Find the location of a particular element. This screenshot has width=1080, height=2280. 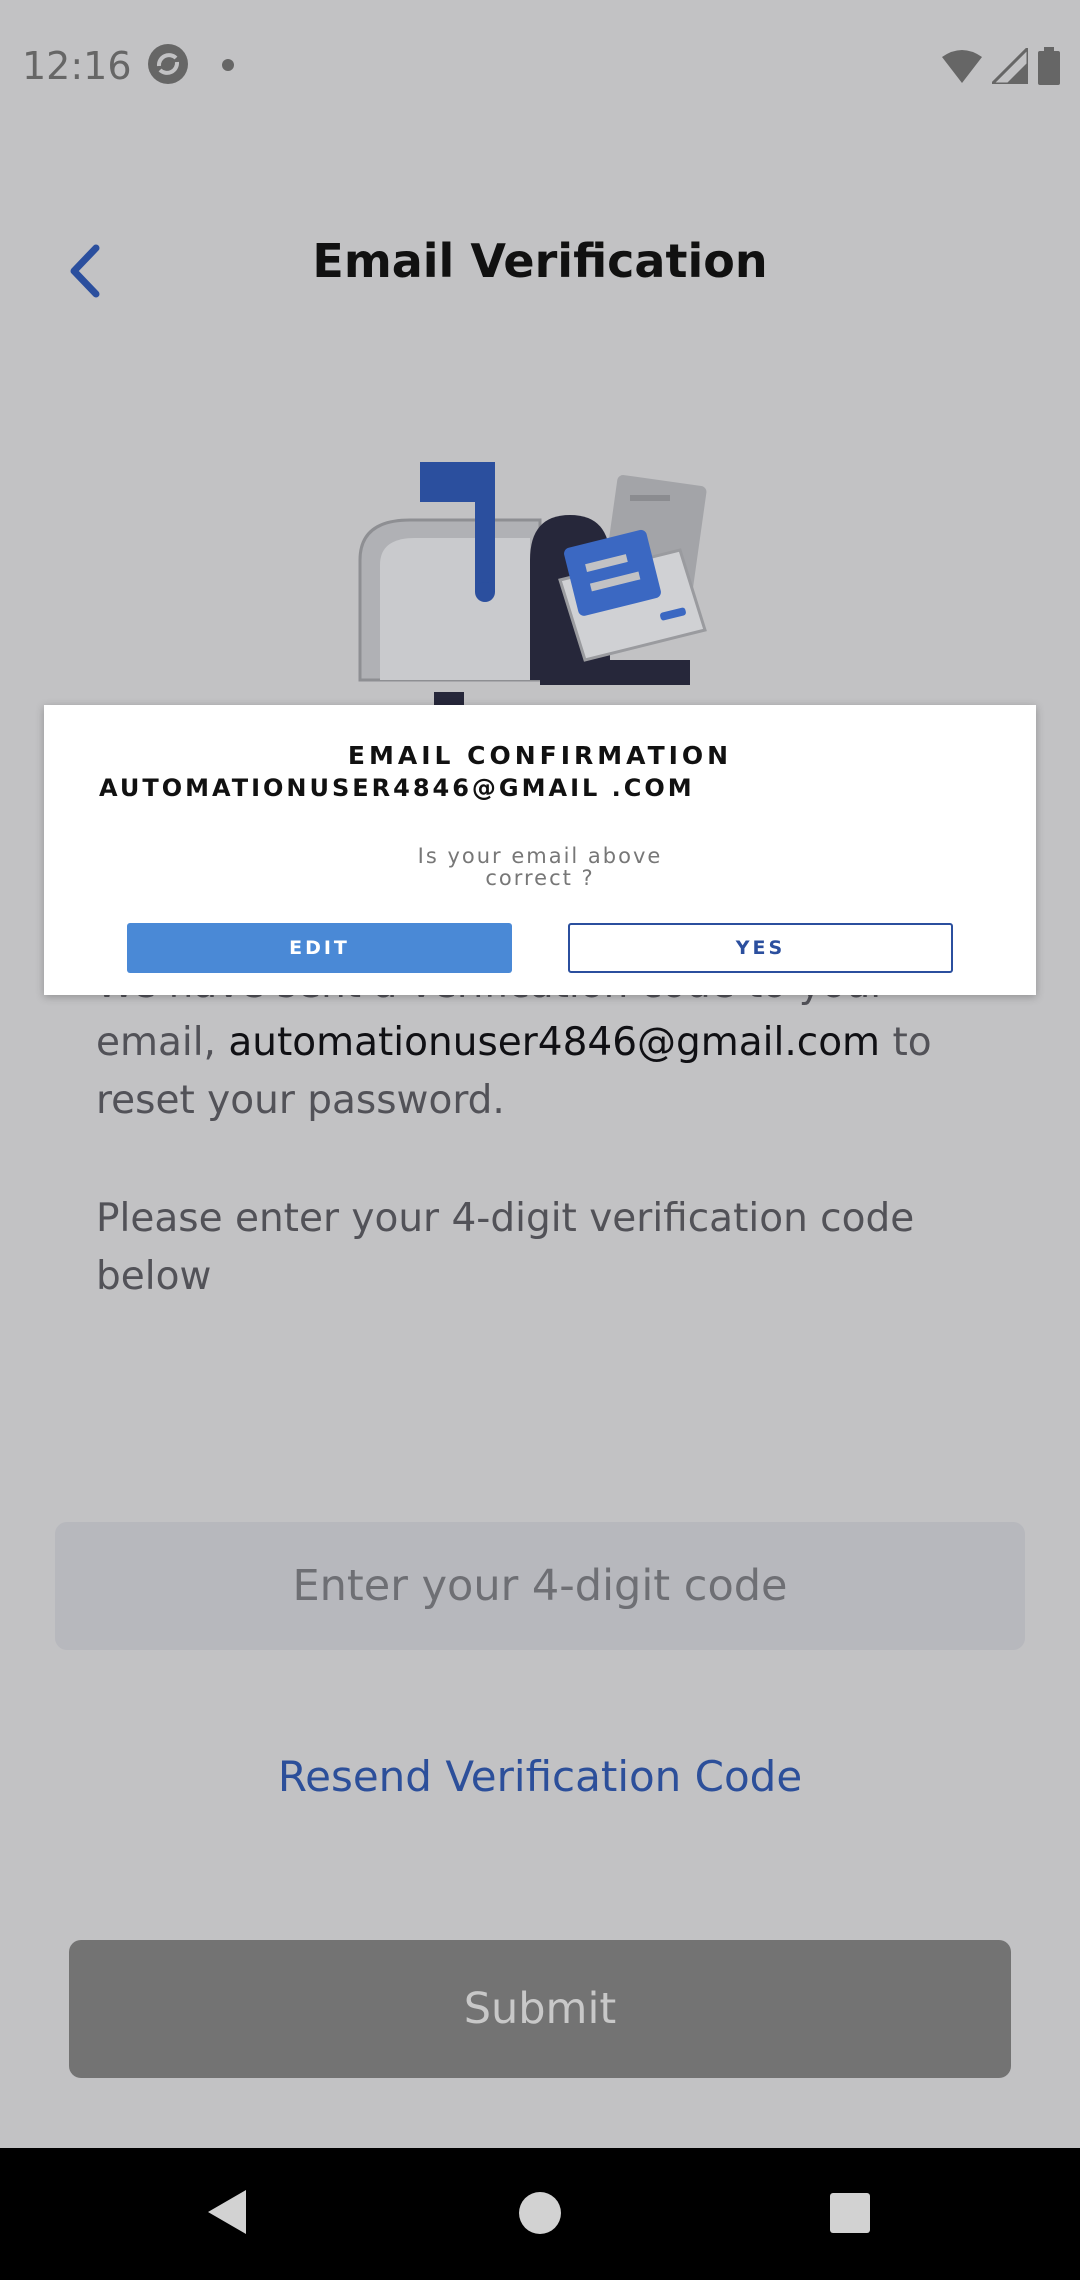

sync-icon is located at coordinates (168, 64).